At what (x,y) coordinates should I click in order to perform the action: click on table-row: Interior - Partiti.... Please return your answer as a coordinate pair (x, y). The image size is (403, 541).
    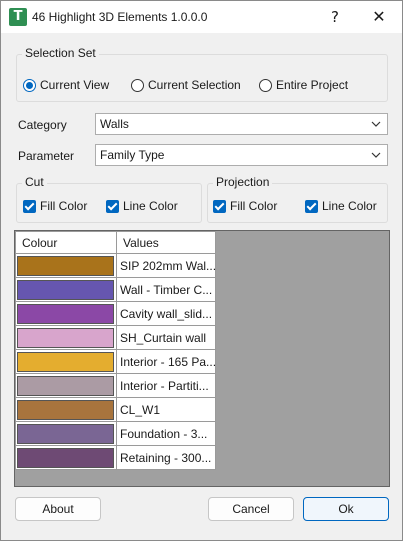
    Looking at the image, I should click on (115, 385).